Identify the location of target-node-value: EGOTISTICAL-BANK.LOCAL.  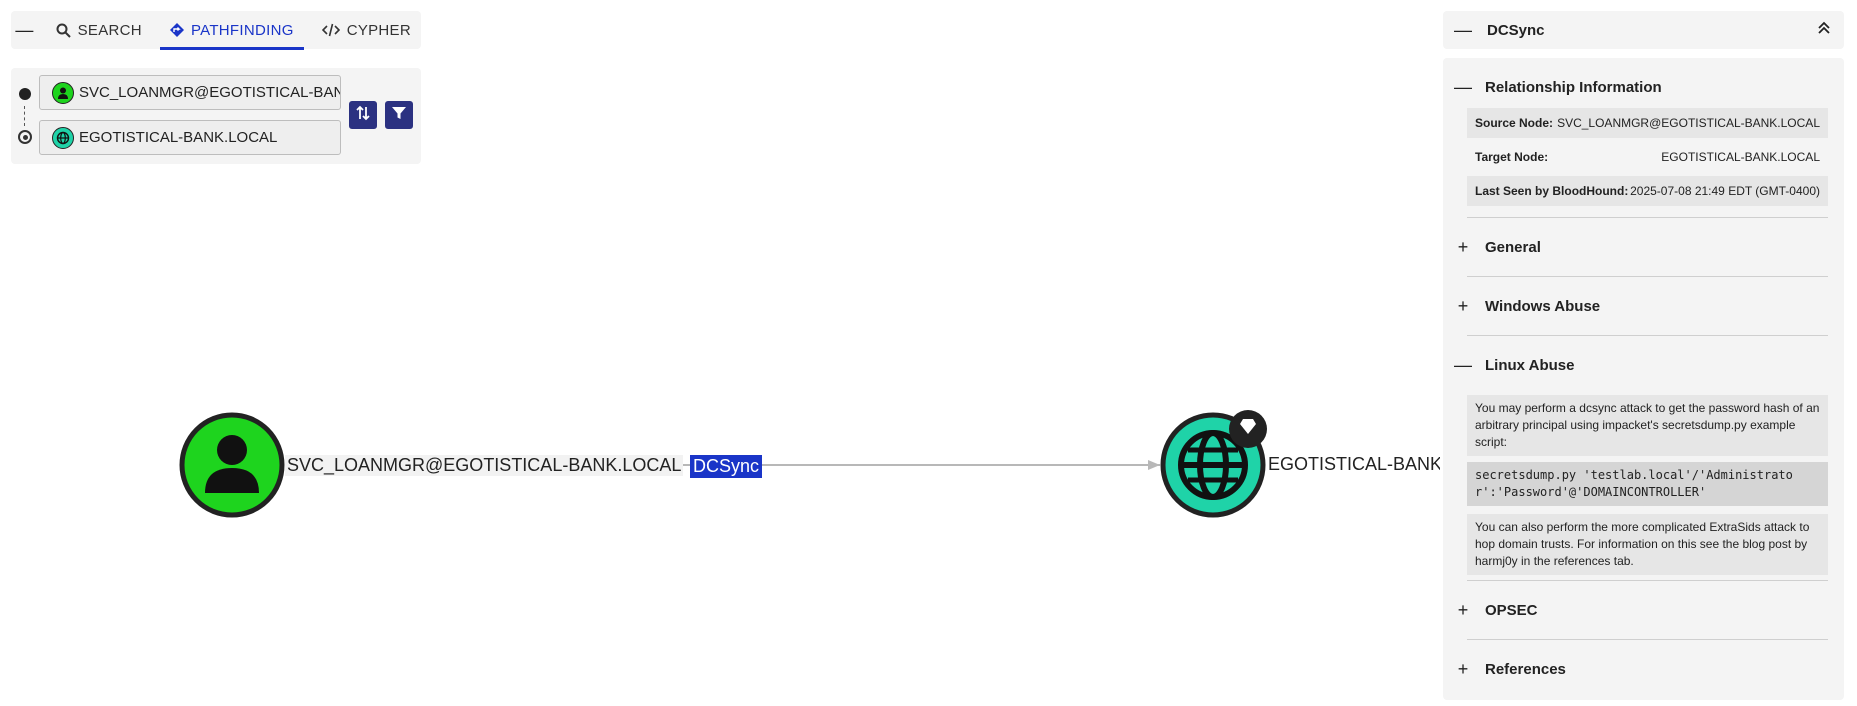
(1740, 157).